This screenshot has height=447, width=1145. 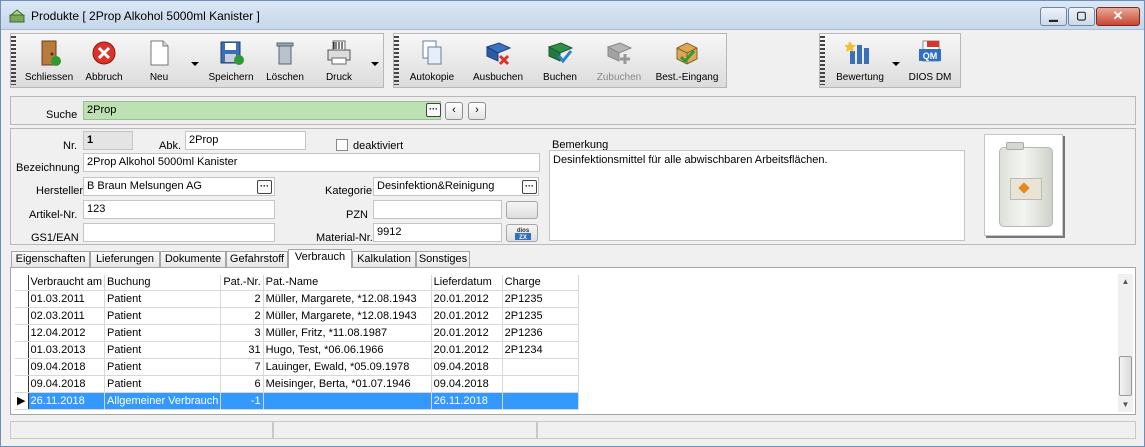 What do you see at coordinates (159, 53) in the screenshot?
I see `new-document-icon` at bounding box center [159, 53].